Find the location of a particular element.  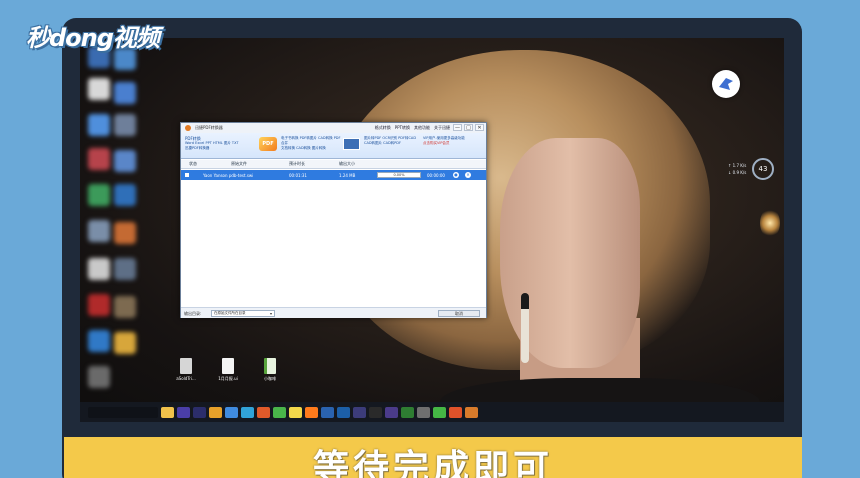

window-title: 迅捷PDF转换器 is located at coordinates (209, 127).